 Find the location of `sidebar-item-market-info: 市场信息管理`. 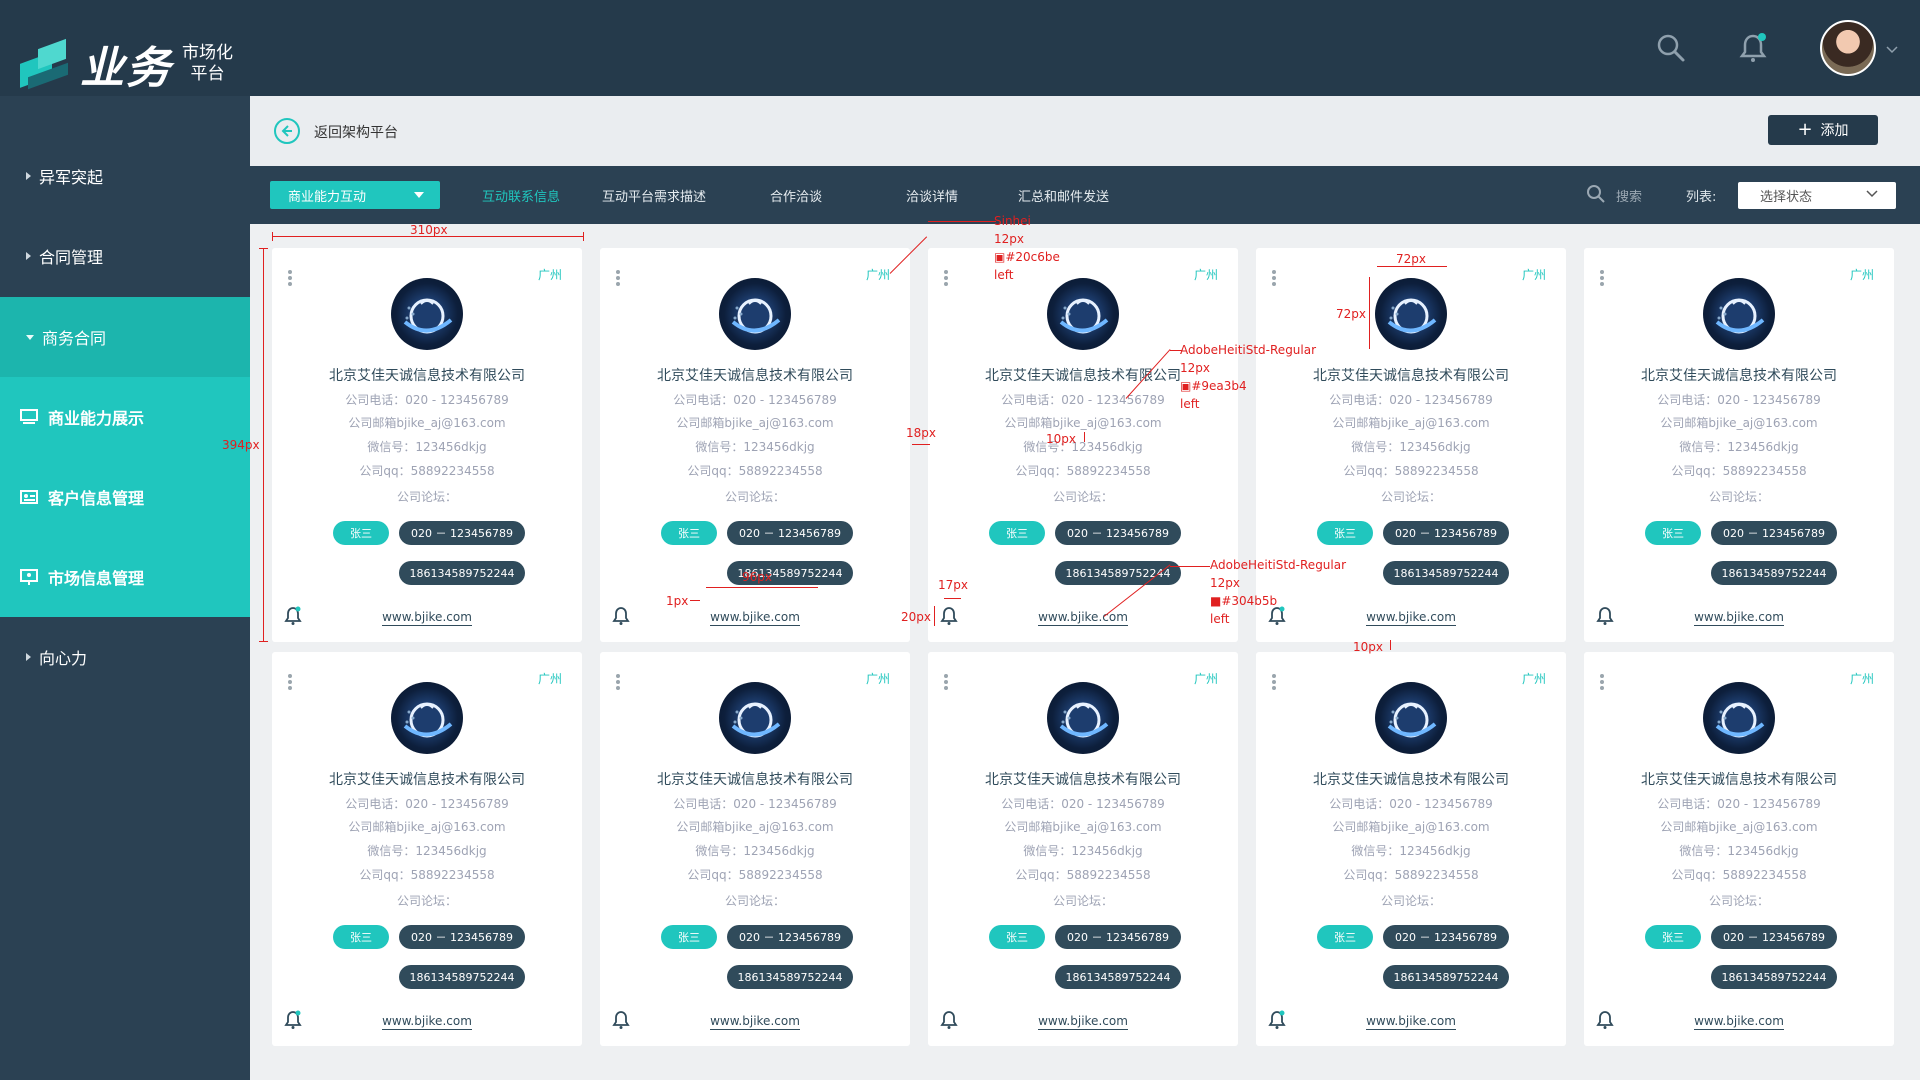

sidebar-item-market-info: 市场信息管理 is located at coordinates (125, 577).